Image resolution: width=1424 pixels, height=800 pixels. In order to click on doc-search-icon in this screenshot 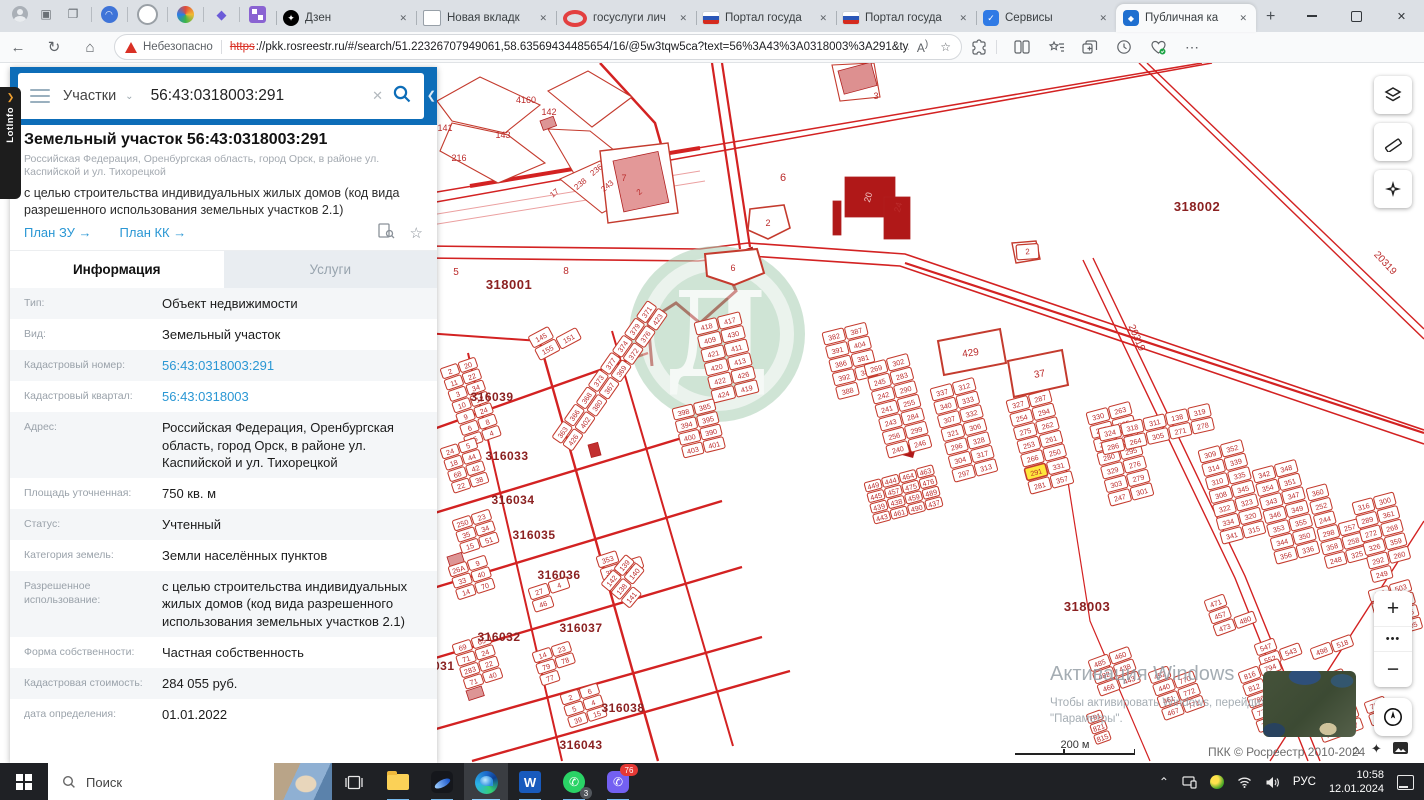, I will do `click(386, 233)`.